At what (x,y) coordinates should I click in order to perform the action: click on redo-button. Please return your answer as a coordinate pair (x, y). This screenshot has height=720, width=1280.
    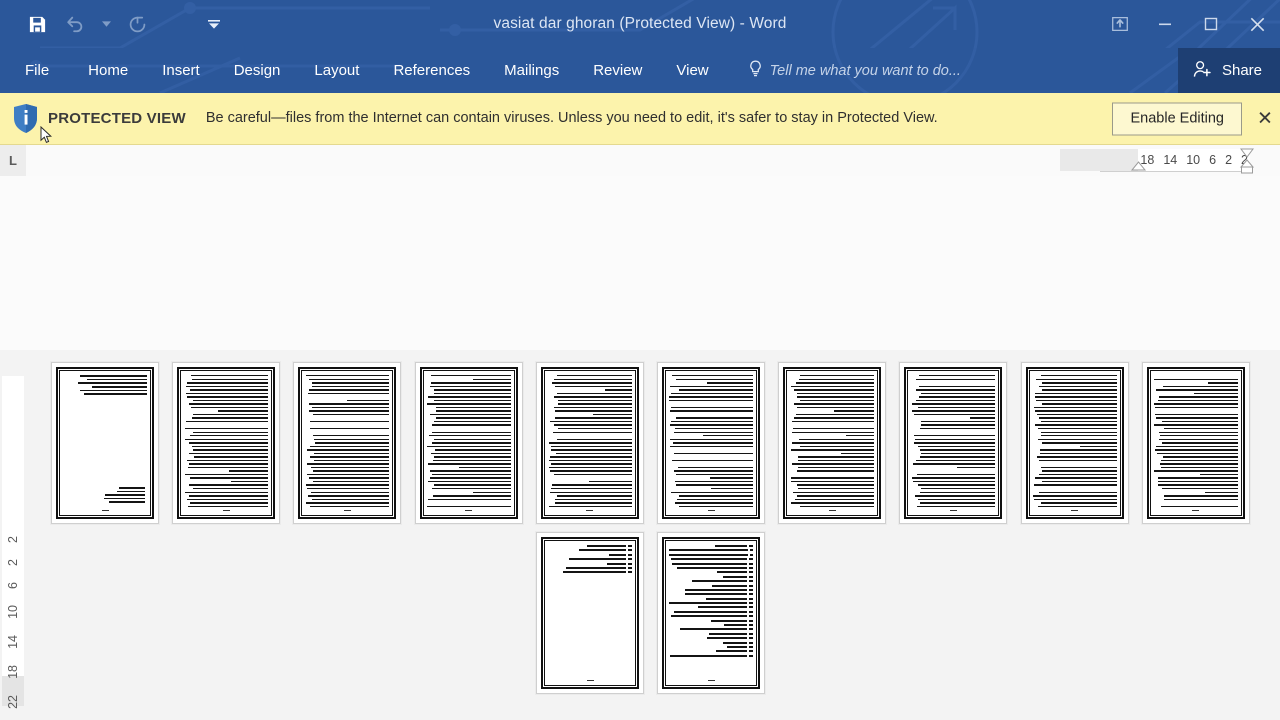
    Looking at the image, I should click on (137, 24).